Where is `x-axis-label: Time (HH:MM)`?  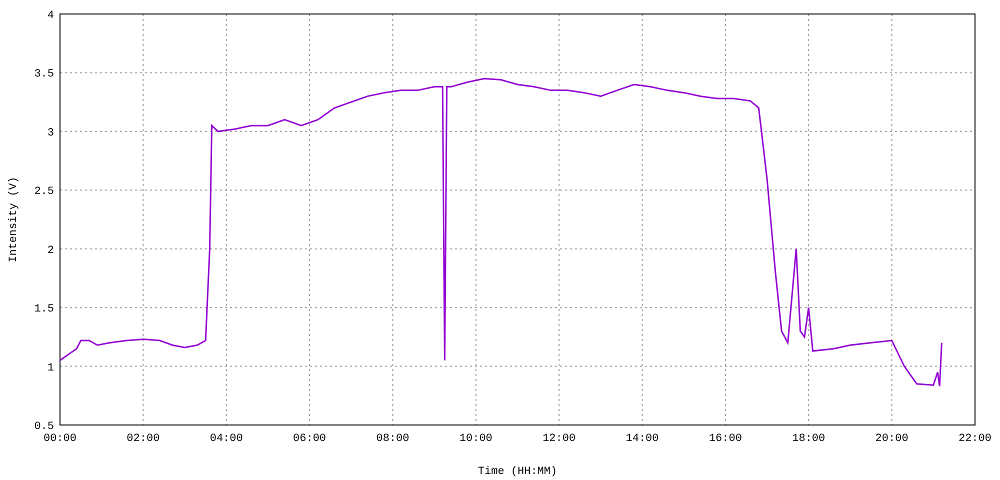 x-axis-label: Time (HH:MM) is located at coordinates (518, 472).